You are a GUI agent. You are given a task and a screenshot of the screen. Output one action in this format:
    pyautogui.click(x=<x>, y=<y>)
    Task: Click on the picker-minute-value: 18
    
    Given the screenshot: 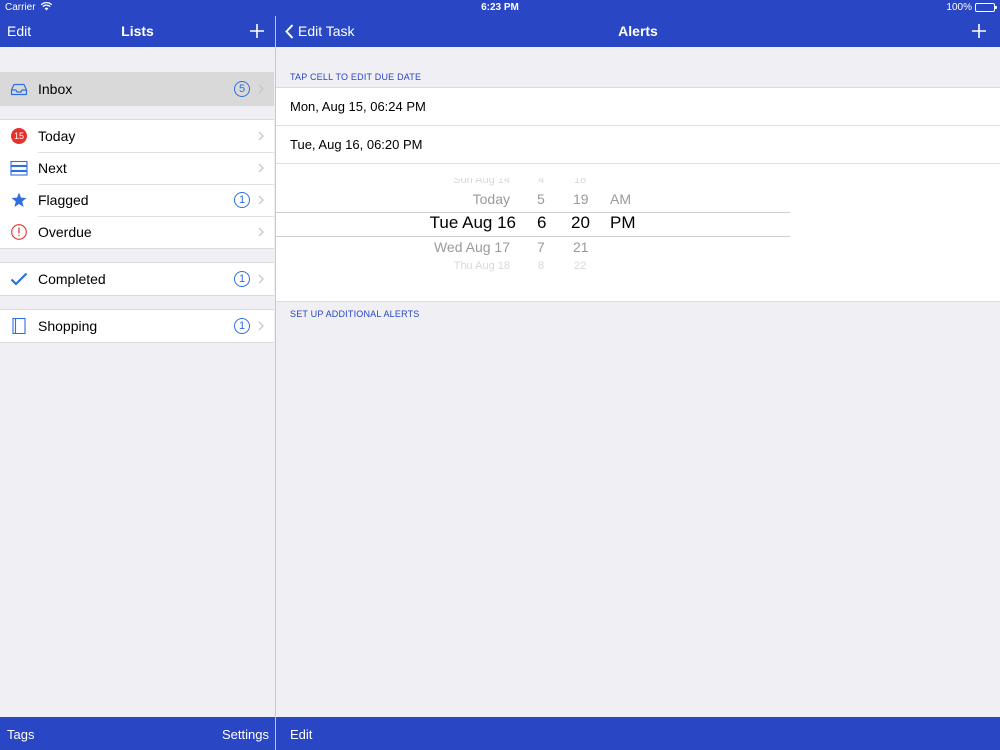 What is the action you would take?
    pyautogui.click(x=580, y=182)
    